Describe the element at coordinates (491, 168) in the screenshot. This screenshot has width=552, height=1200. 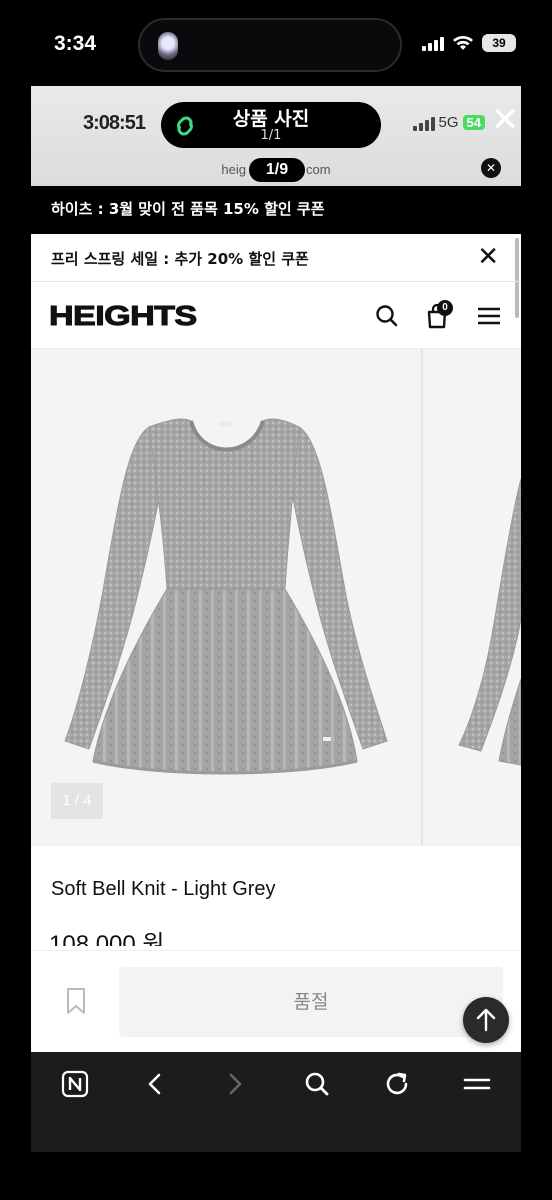
I see `url-clear-icon: ✕` at that location.